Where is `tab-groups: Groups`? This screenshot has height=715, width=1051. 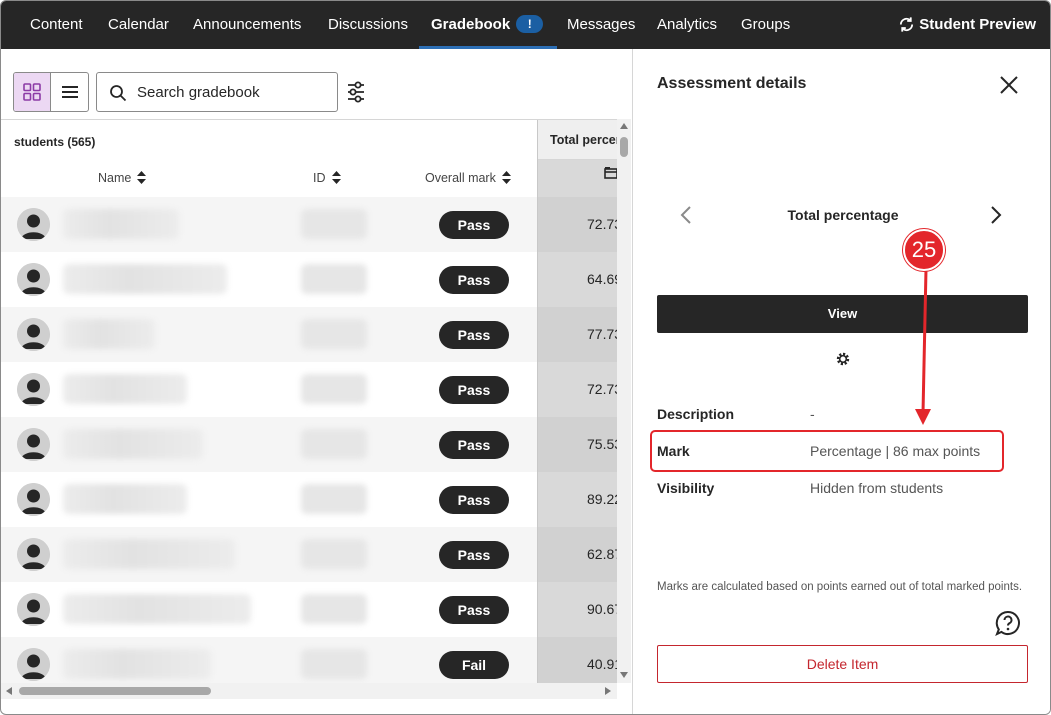
tab-groups: Groups is located at coordinates (765, 25).